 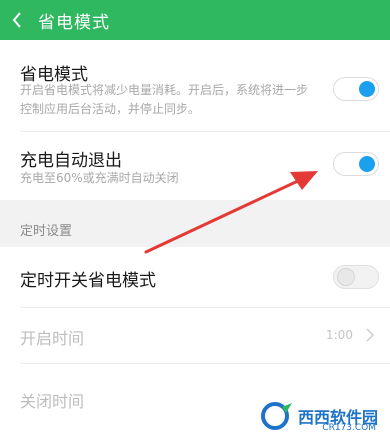 I want to click on watermark-url: CR173.COM, so click(x=349, y=428).